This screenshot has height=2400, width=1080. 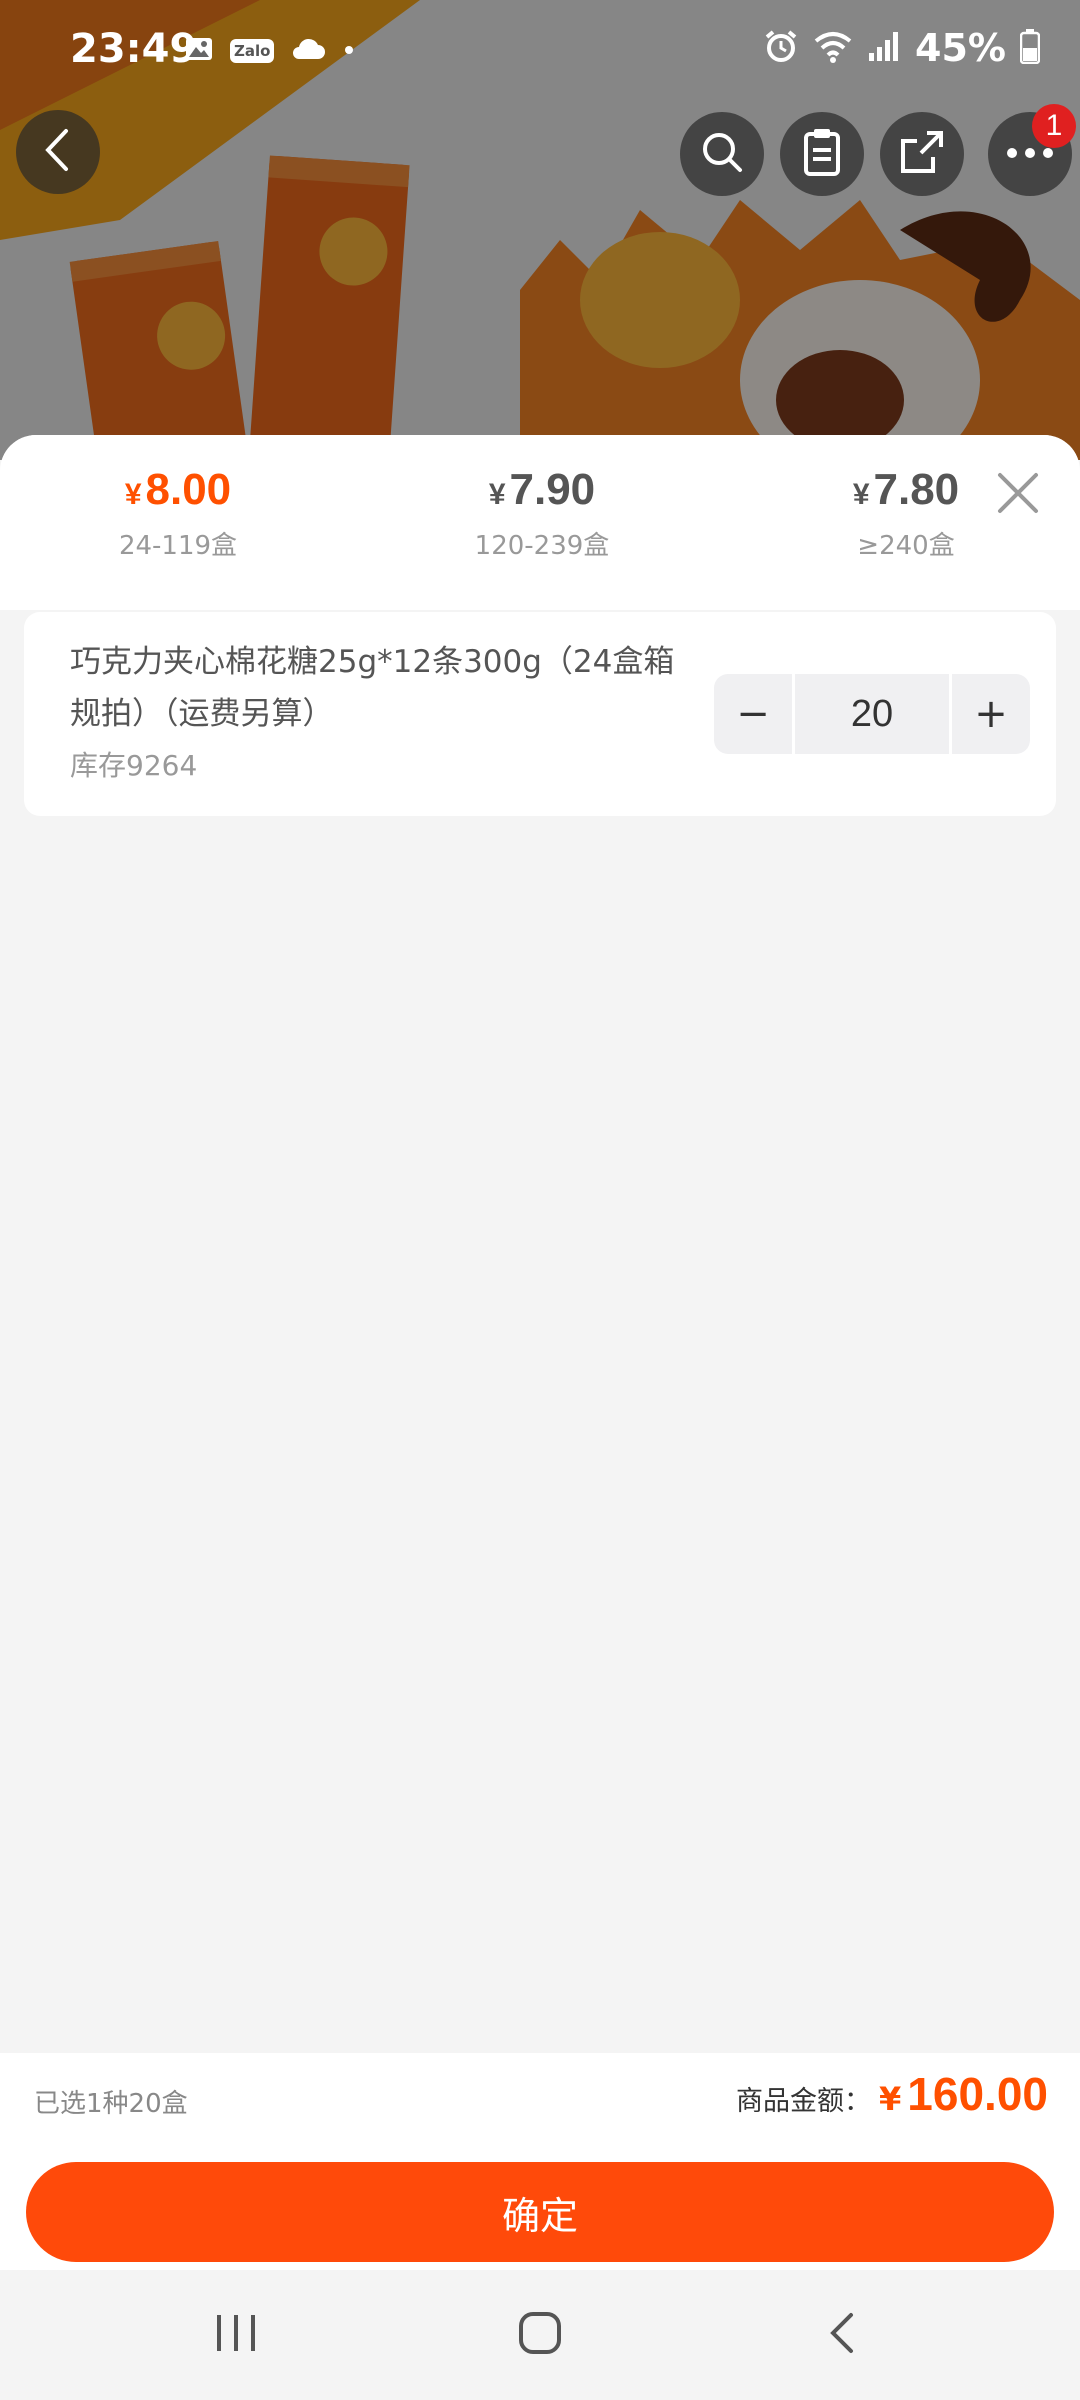 What do you see at coordinates (134, 49) in the screenshot?
I see `status-time: 23:49` at bounding box center [134, 49].